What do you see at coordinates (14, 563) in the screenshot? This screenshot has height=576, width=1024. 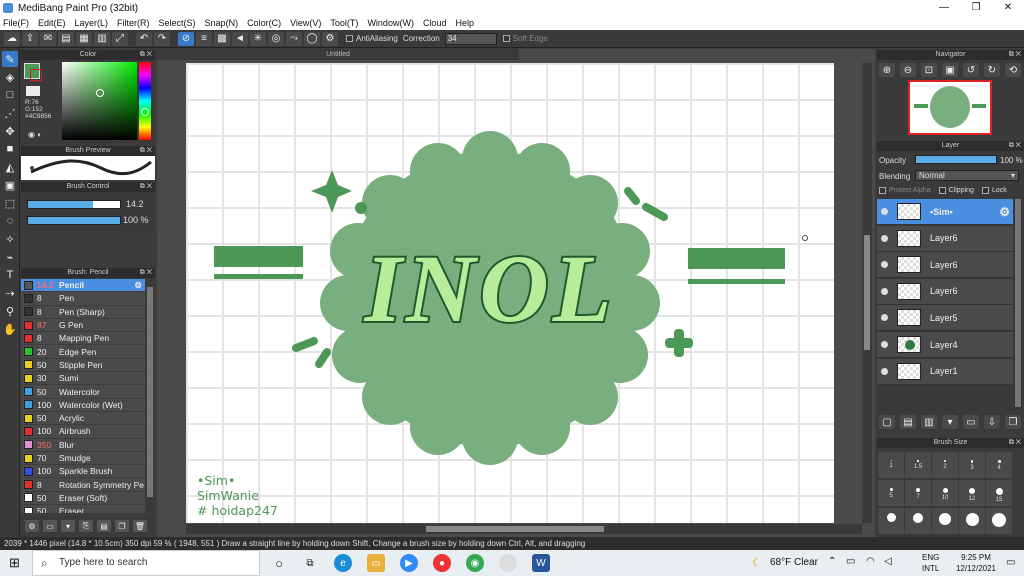 I see `windows-start-icon: ⊞` at bounding box center [14, 563].